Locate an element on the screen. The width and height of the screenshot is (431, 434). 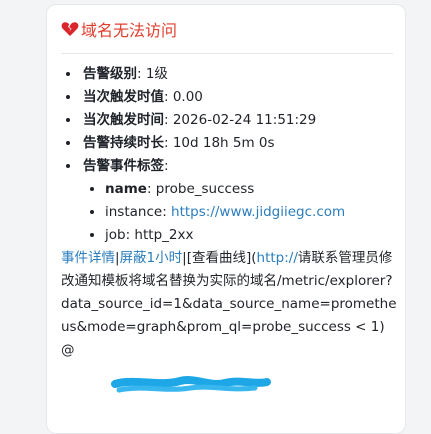
field-value: : 10d 18h 5m 0s is located at coordinates (219, 143).